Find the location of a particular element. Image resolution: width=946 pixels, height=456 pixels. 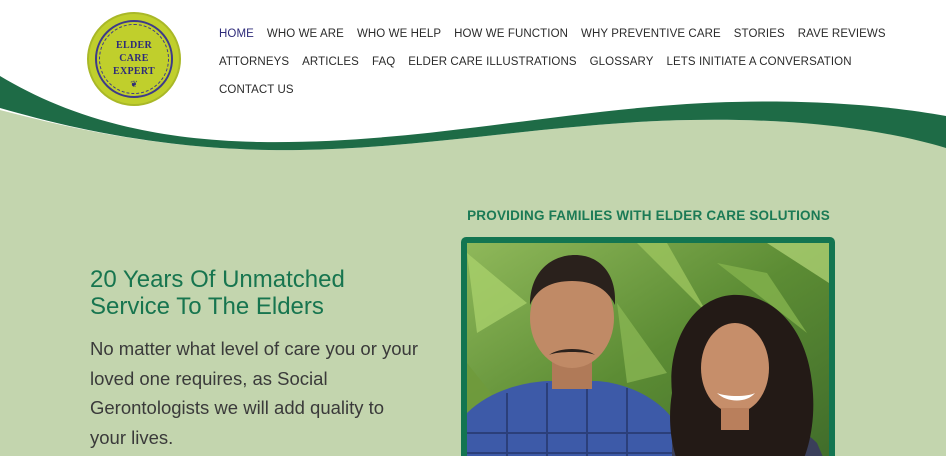

nav-rave-reviews: RAVE REVIEWS is located at coordinates (842, 34).